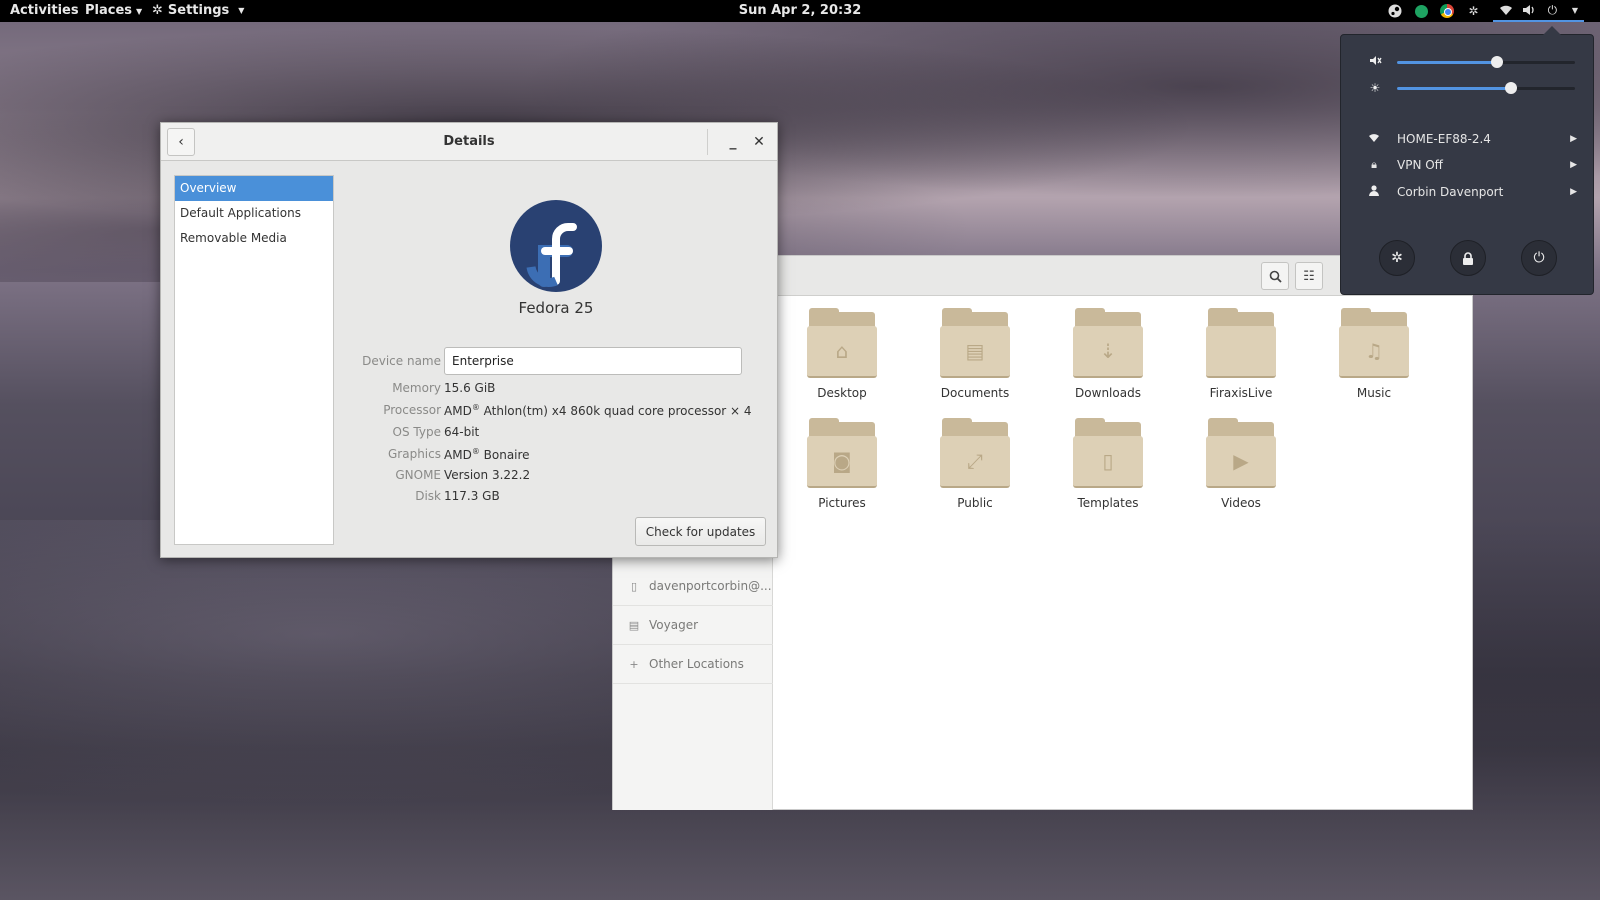 The width and height of the screenshot is (1600, 900). I want to click on graphics-model: Bonaire, so click(506, 455).